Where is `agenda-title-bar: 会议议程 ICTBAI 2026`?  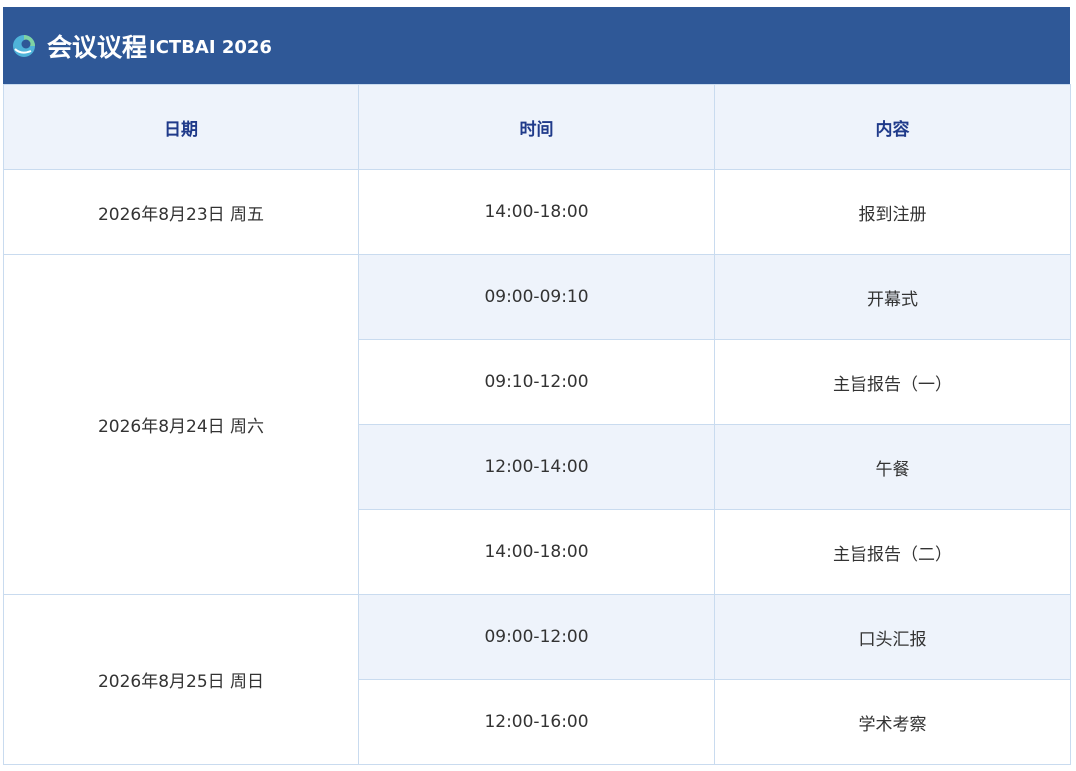 agenda-title-bar: 会议议程 ICTBAI 2026 is located at coordinates (536, 45).